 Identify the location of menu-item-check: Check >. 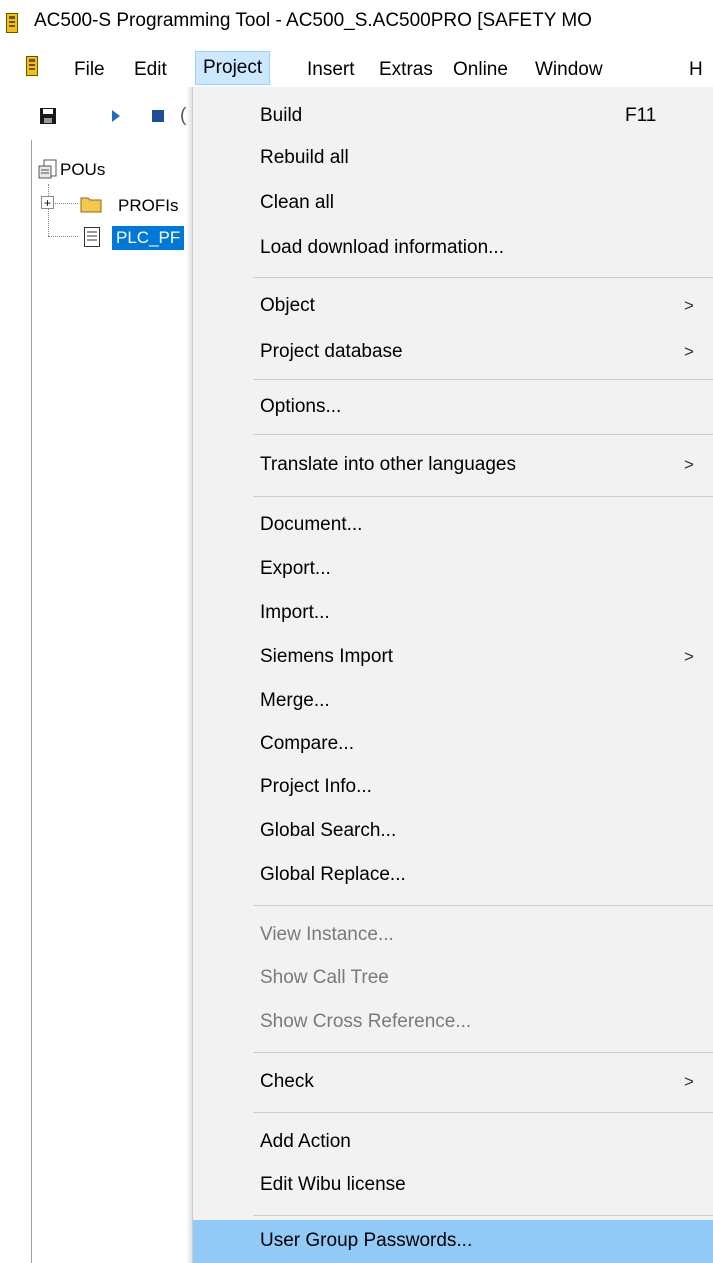
(453, 1082).